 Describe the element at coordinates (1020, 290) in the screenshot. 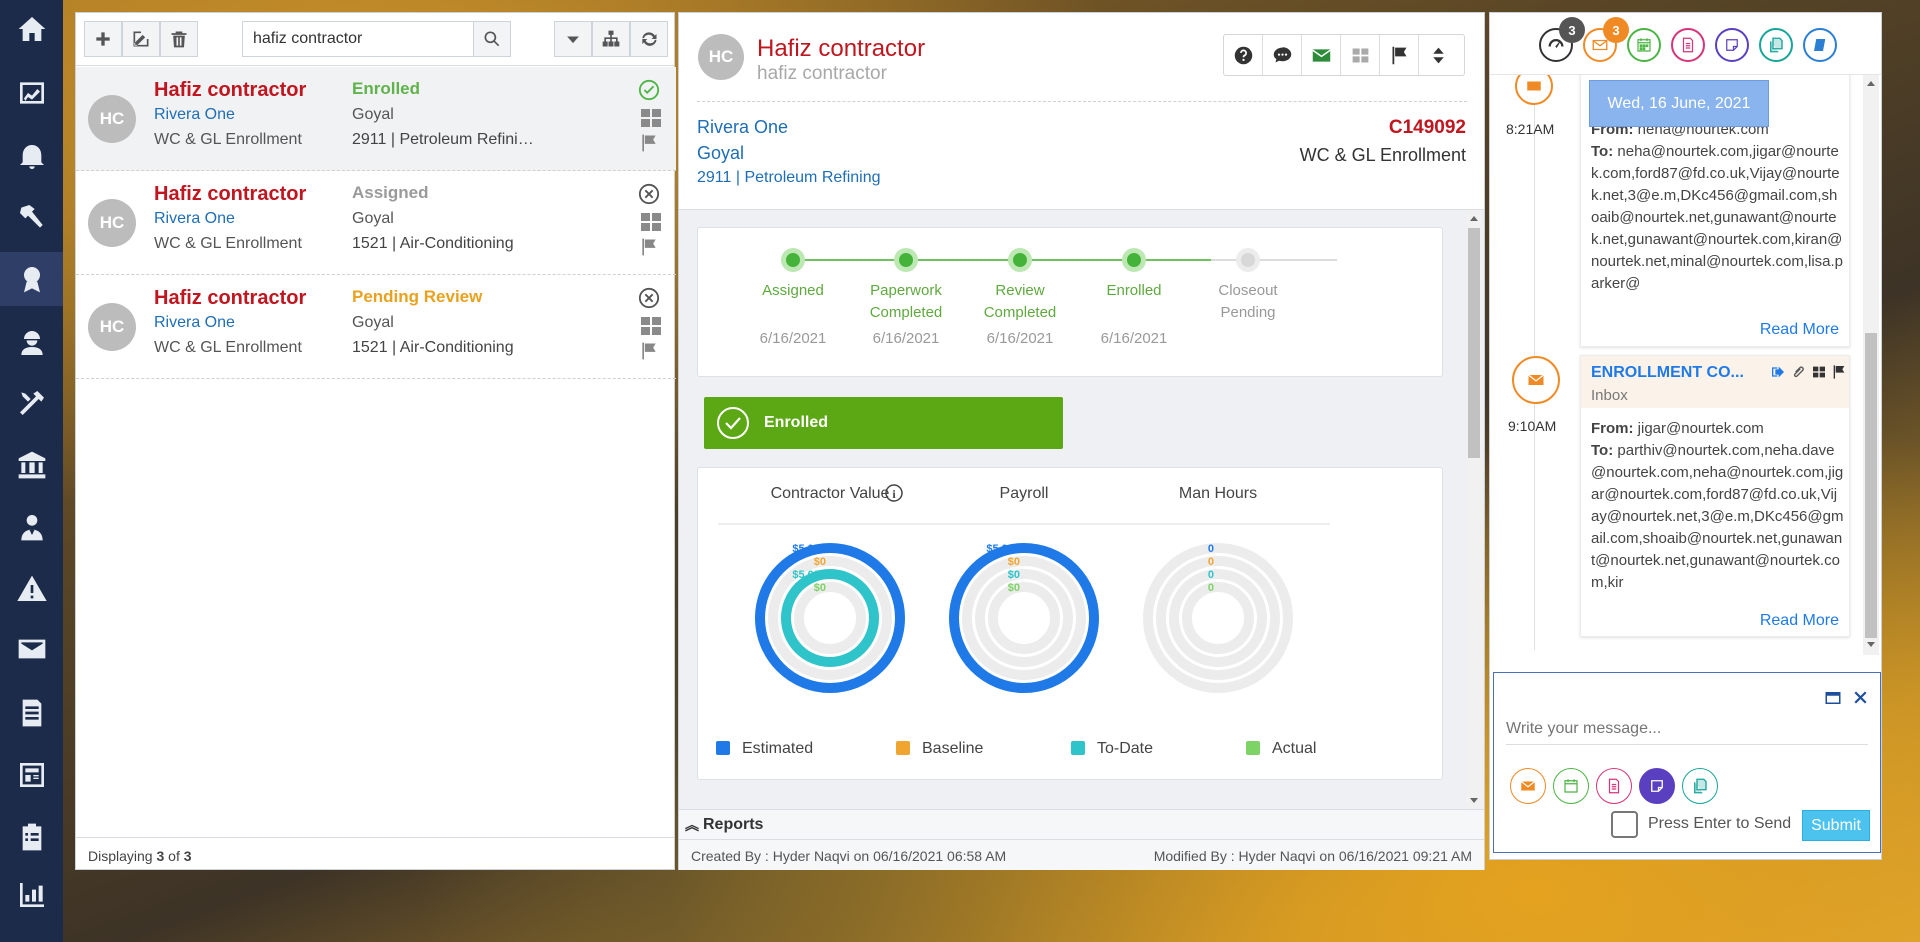

I see `step-label-line1: Review` at that location.